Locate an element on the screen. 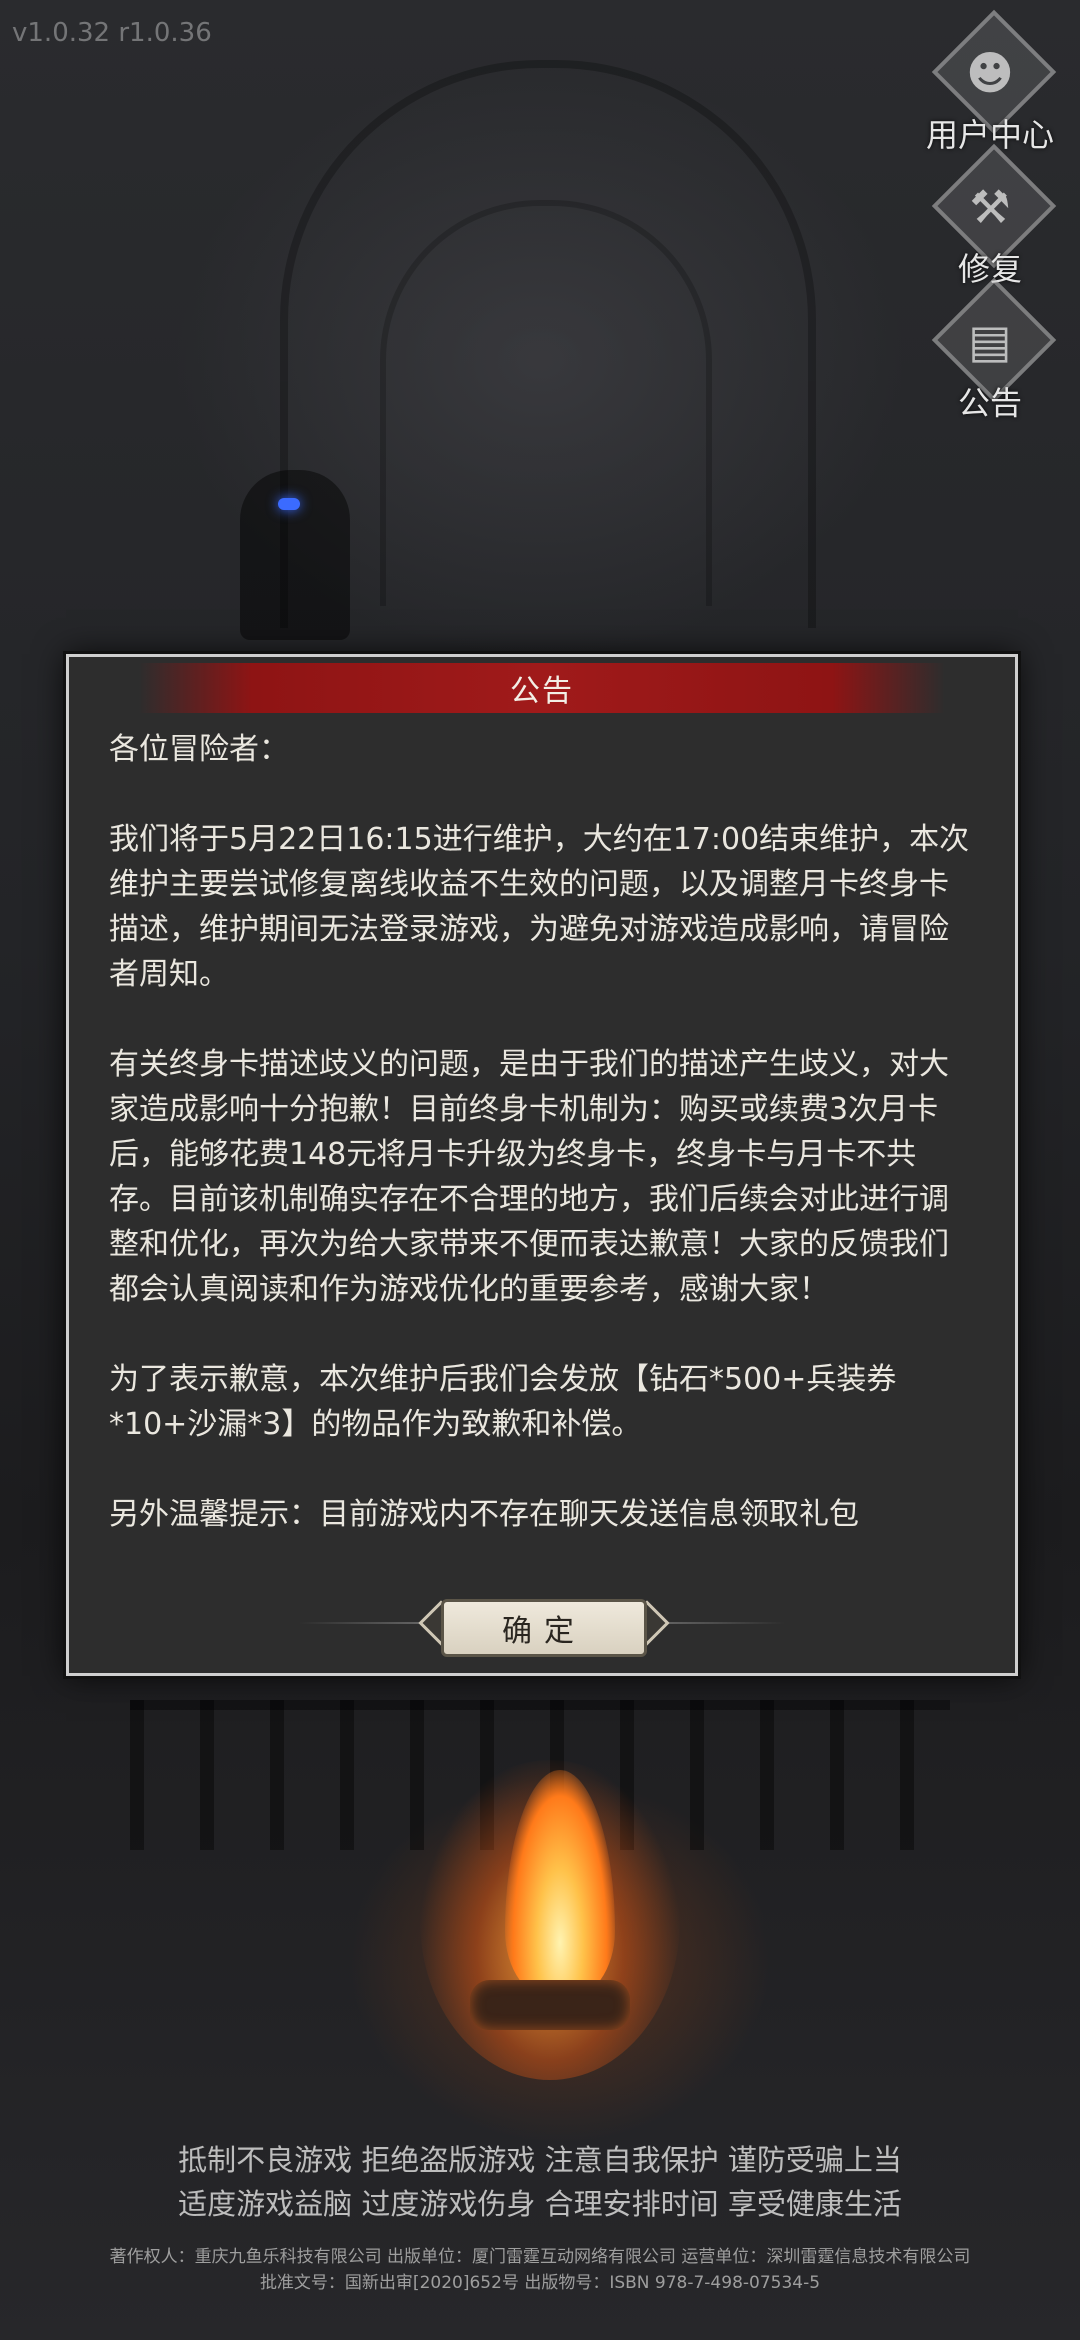 This screenshot has height=2340, width=1080. health-notice-line: 抵制不良游戏 拒绝盗版游戏 注意自我保护 谨防受骗上当 is located at coordinates (540, 2160).